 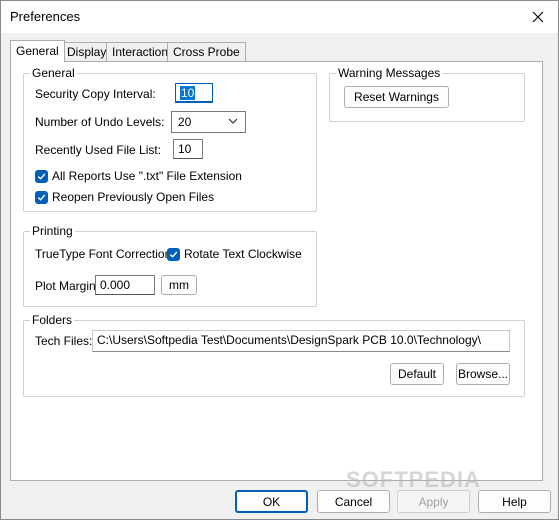 What do you see at coordinates (133, 197) in the screenshot?
I see `reopen-files-label: Reopen Previously Open Files` at bounding box center [133, 197].